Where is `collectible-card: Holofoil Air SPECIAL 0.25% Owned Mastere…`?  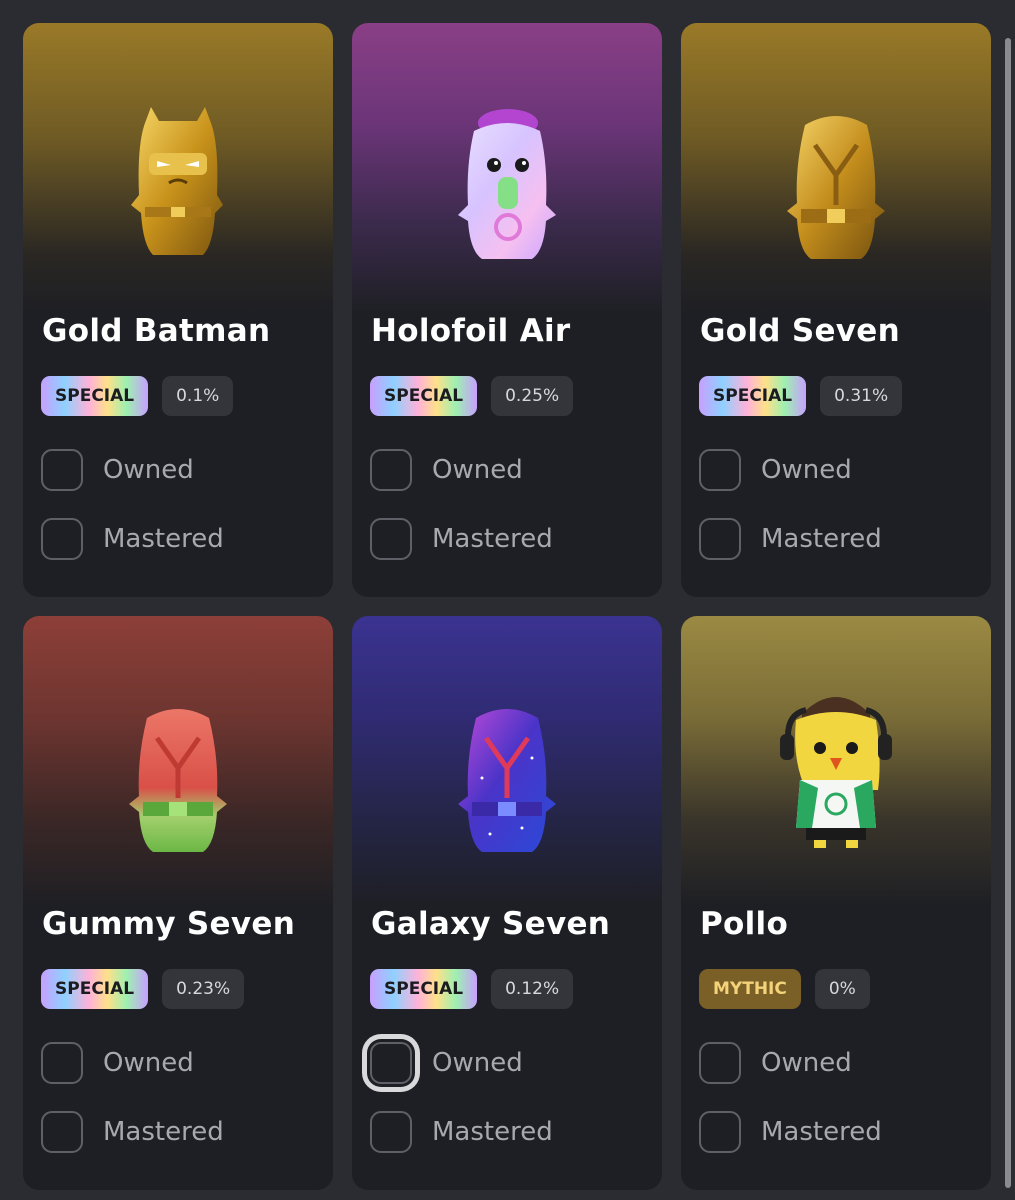 collectible-card: Holofoil Air SPECIAL 0.25% Owned Mastere… is located at coordinates (507, 310).